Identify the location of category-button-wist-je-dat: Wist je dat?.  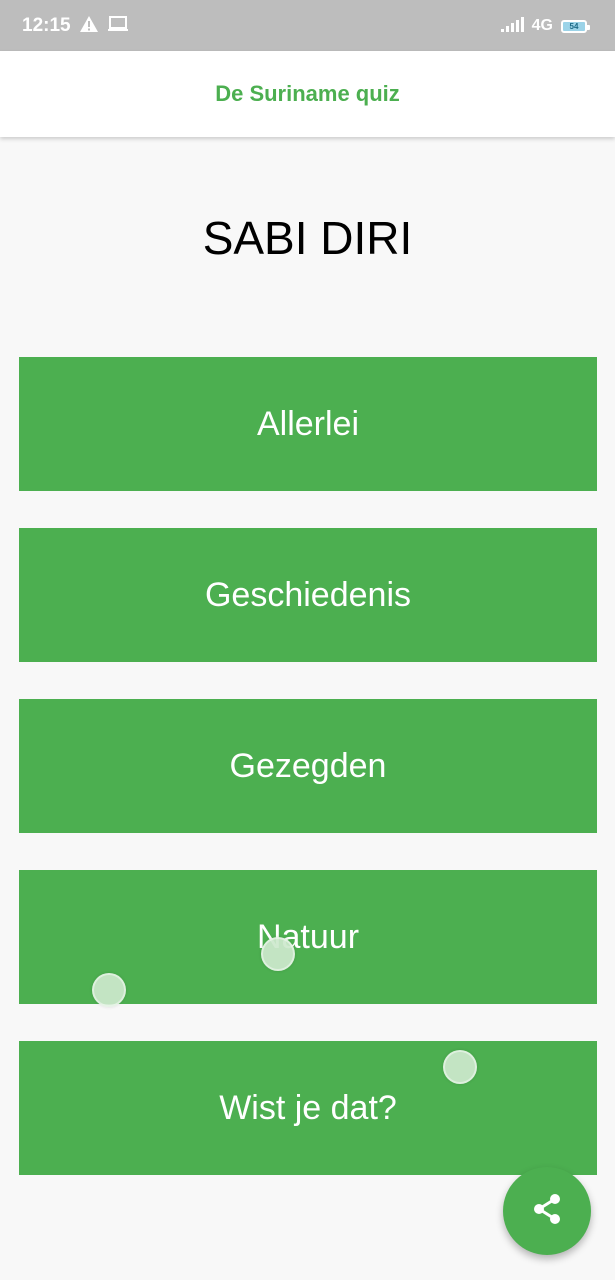
(308, 1108).